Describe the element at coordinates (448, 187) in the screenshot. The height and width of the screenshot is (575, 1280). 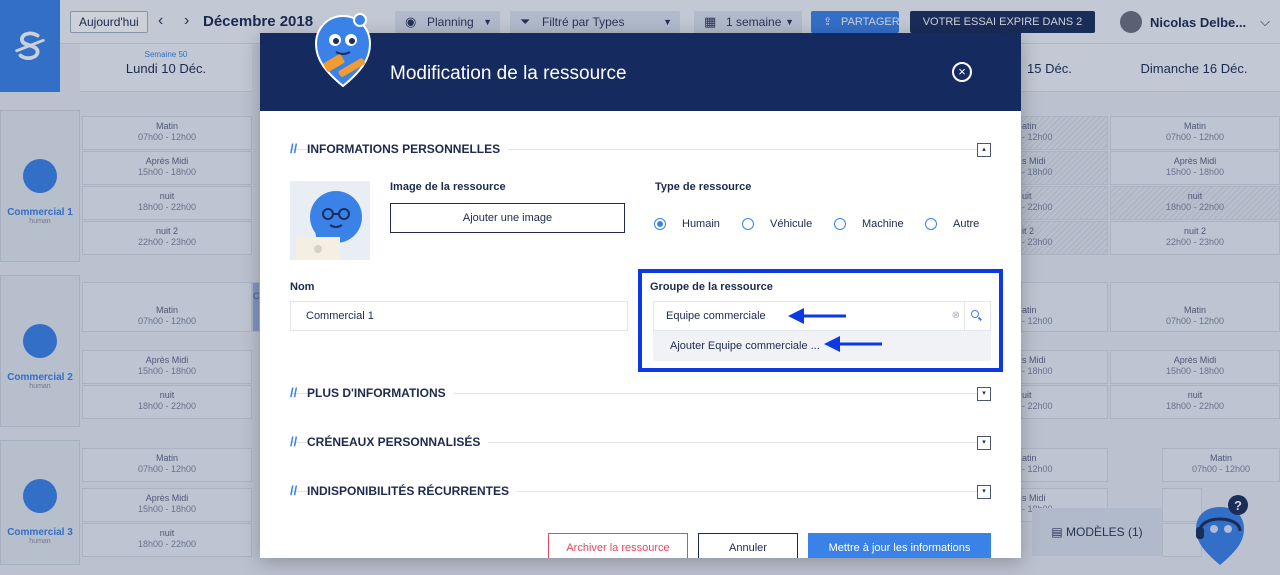
I see `image-label: Image de la ressource` at that location.